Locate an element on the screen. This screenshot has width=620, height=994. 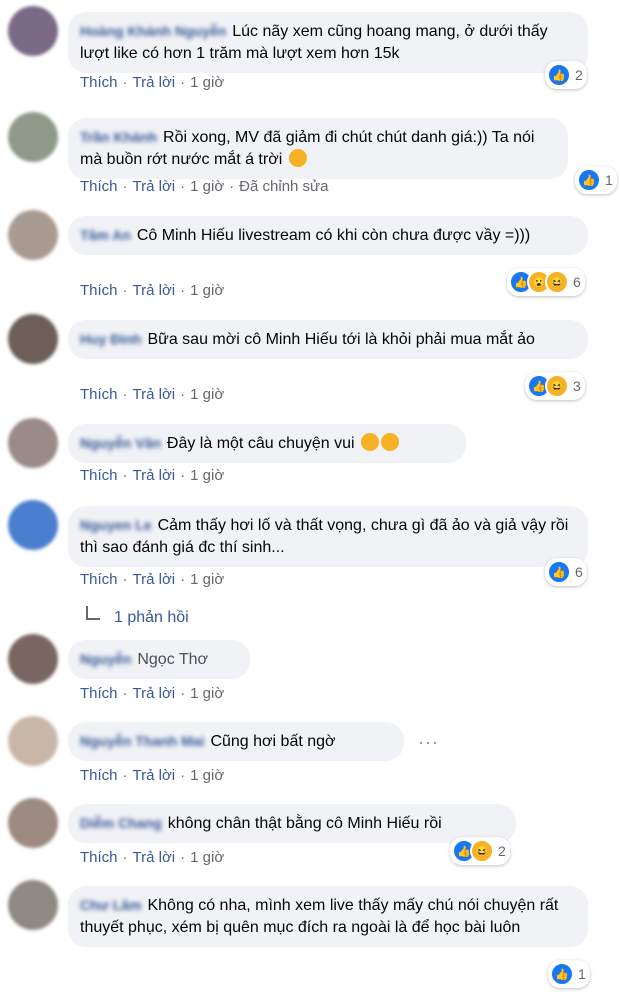
reaction-summary: 👍 6 is located at coordinates (566, 572).